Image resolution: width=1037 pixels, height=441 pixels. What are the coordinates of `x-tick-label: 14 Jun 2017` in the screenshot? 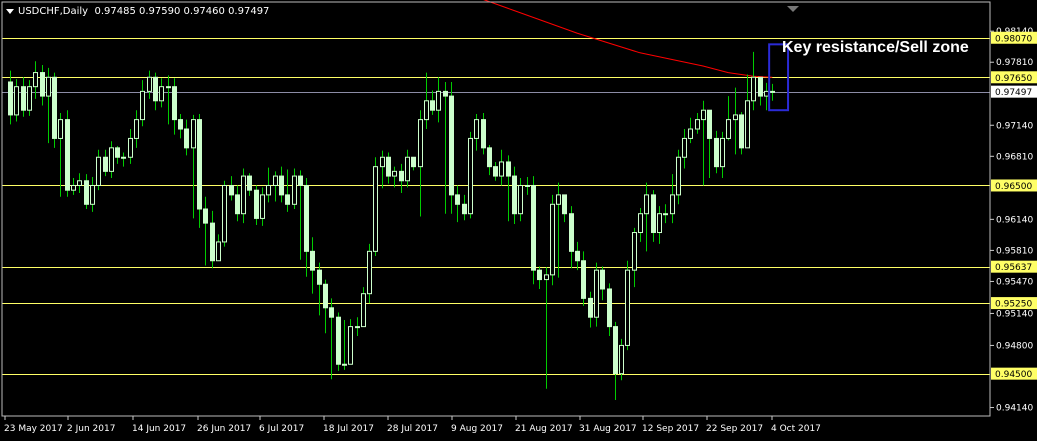 It's located at (159, 429).